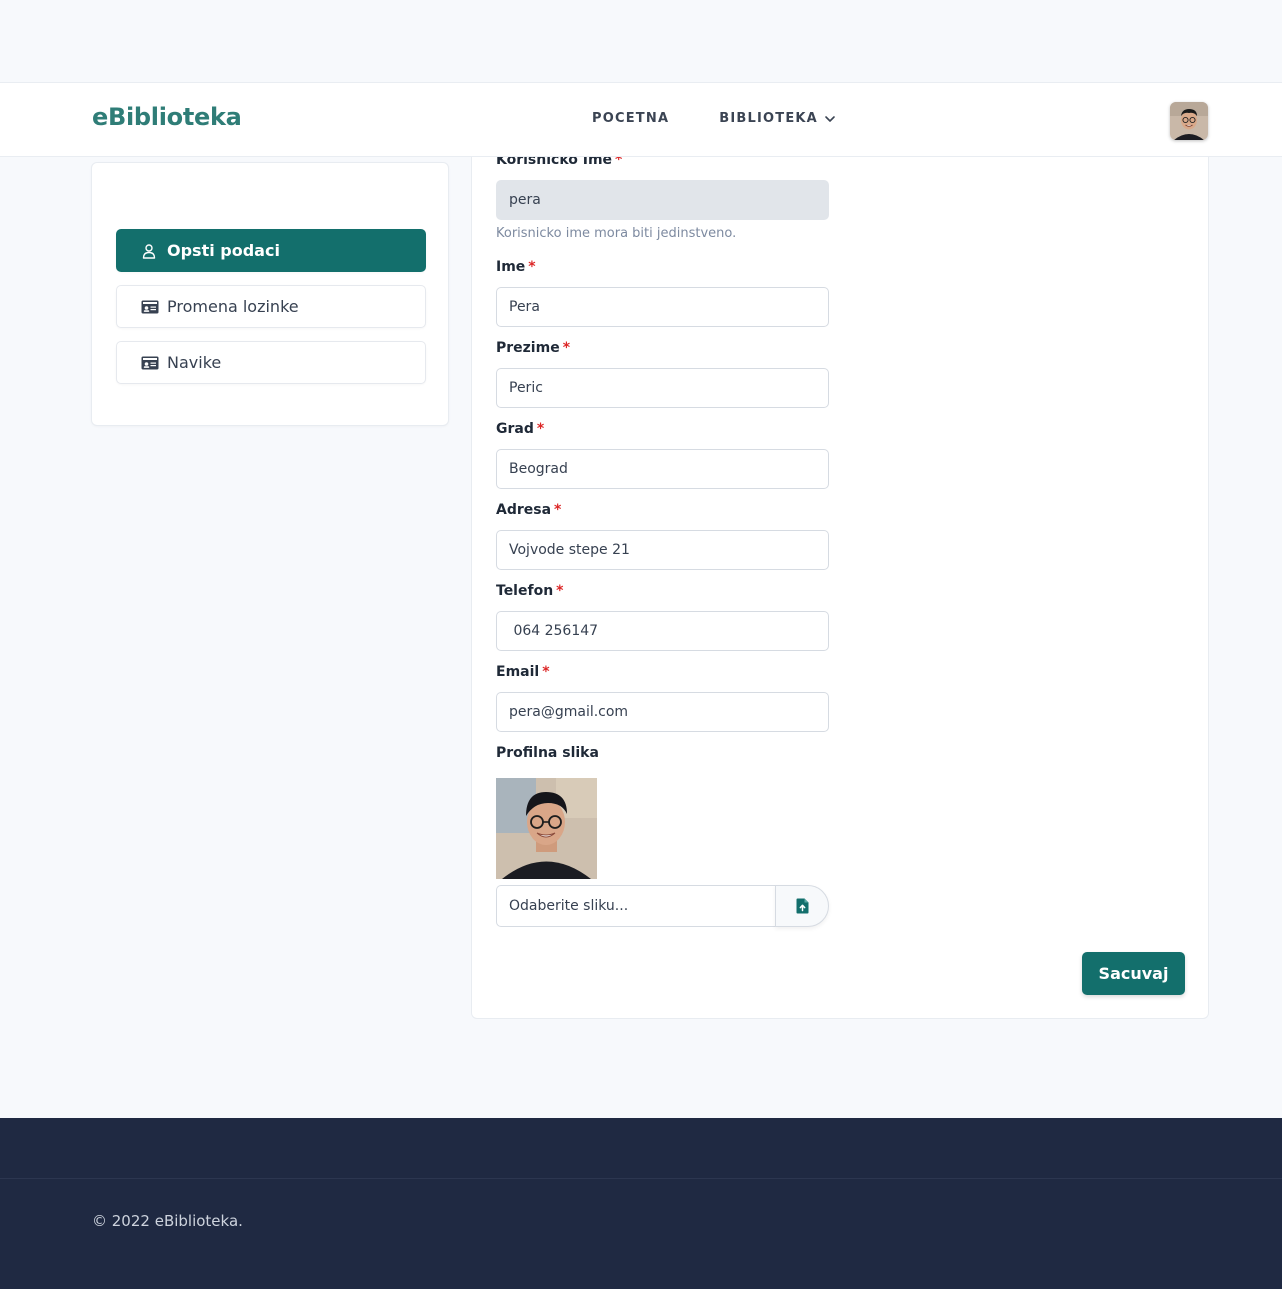 The height and width of the screenshot is (1289, 1282). Describe the element at coordinates (530, 591) in the screenshot. I see `phone-label: Telefon *` at that location.